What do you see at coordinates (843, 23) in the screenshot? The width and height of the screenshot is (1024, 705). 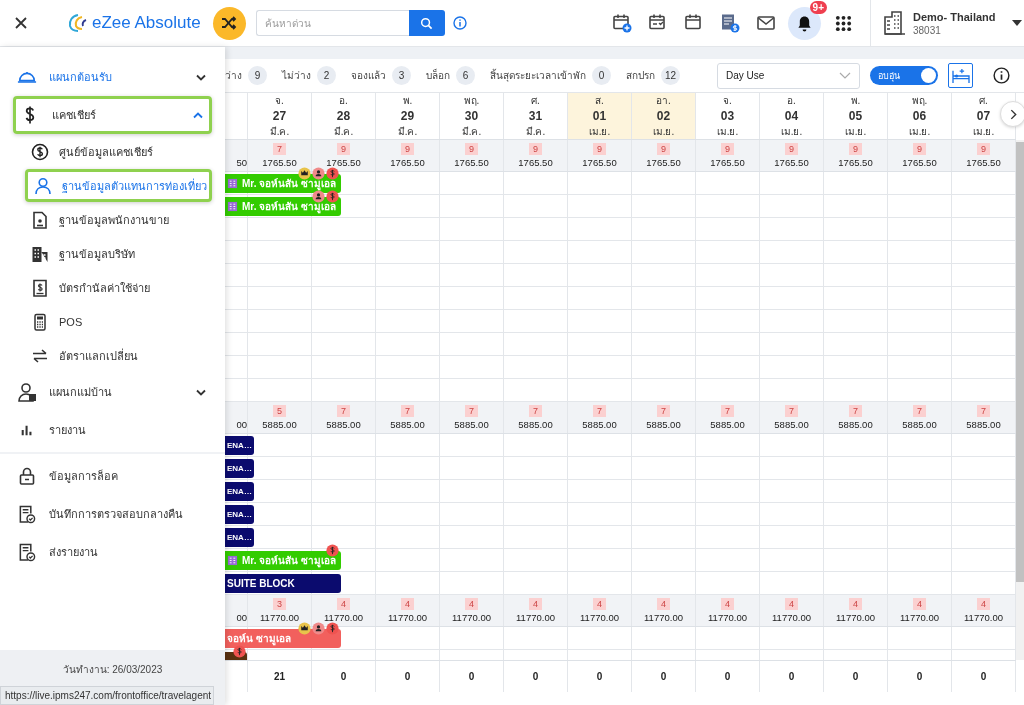 I see `apps-grid-icon` at bounding box center [843, 23].